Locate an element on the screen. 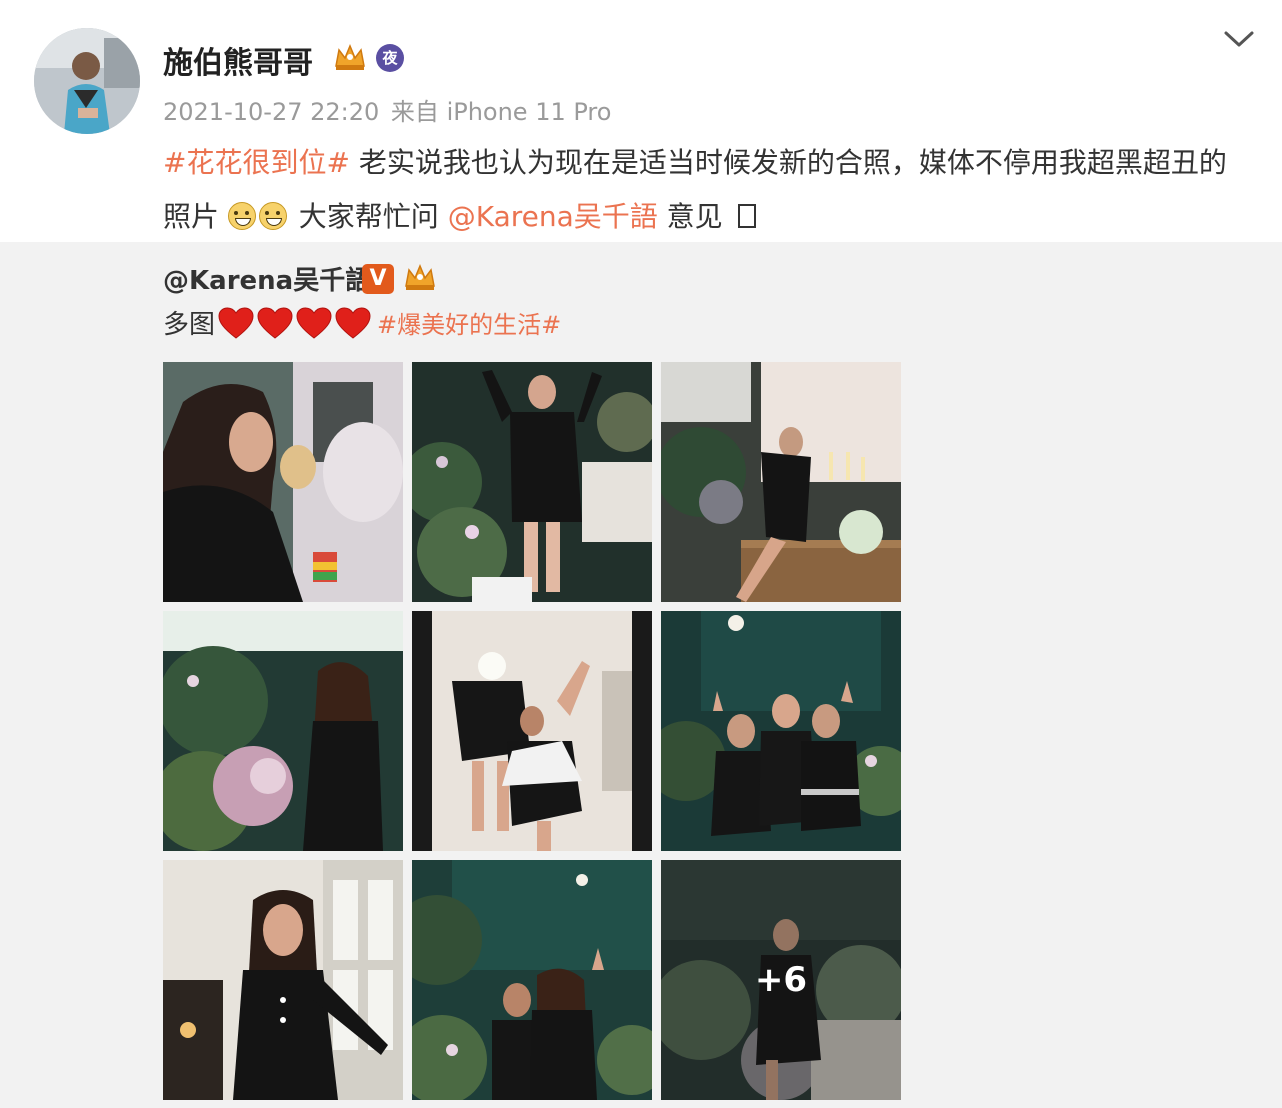 This screenshot has width=1282, height=1108. original-author: @Karena吴千語 is located at coordinates (267, 278).